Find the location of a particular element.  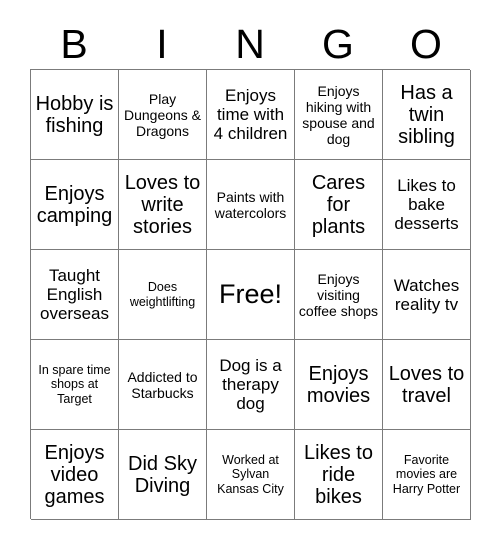

bingo-cell: Favorite movies are Harry Potter is located at coordinates (427, 475).